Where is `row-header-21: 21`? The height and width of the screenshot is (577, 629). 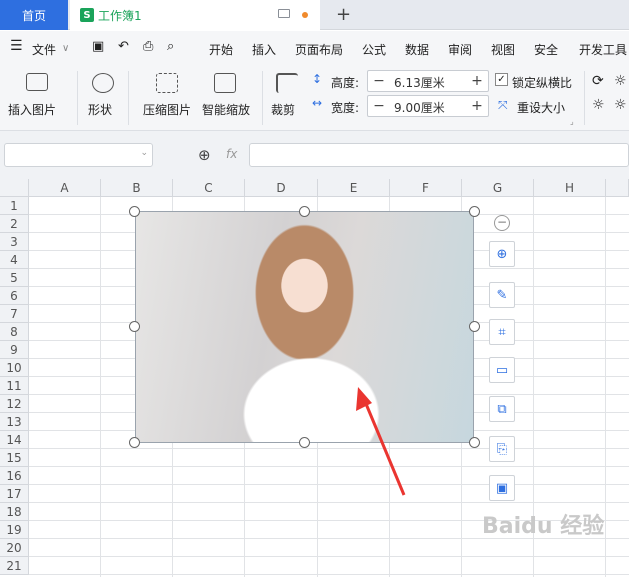
row-header-21: 21 is located at coordinates (14, 566).